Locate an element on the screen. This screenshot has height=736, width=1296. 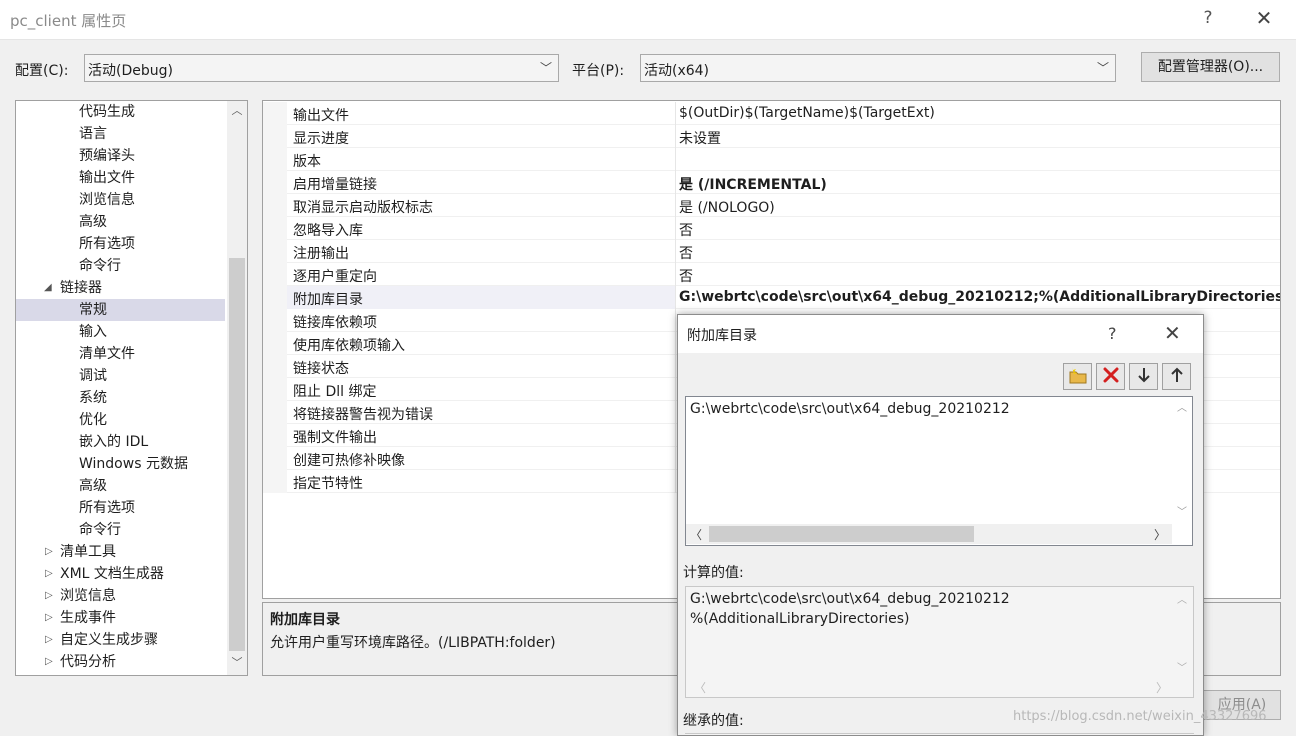
tree-item: ▷ 生成事件 is located at coordinates (120, 618).